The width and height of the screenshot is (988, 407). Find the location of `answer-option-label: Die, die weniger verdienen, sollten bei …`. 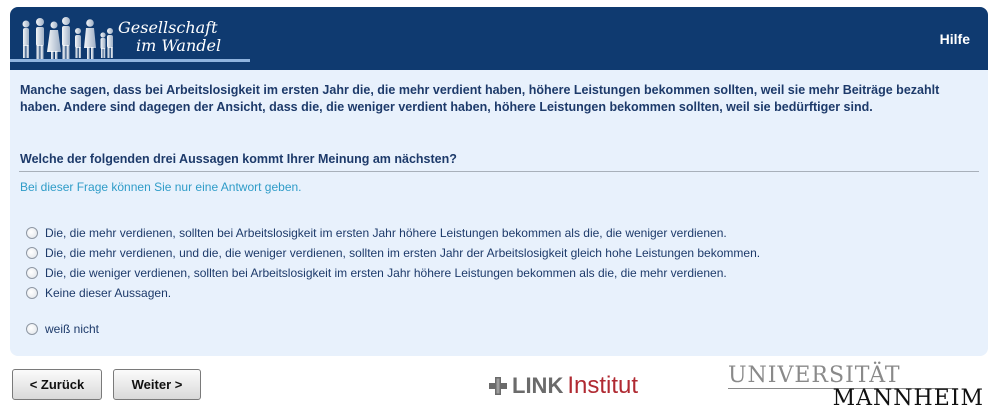

answer-option-label: Die, die weniger verdienen, sollten bei … is located at coordinates (386, 273).